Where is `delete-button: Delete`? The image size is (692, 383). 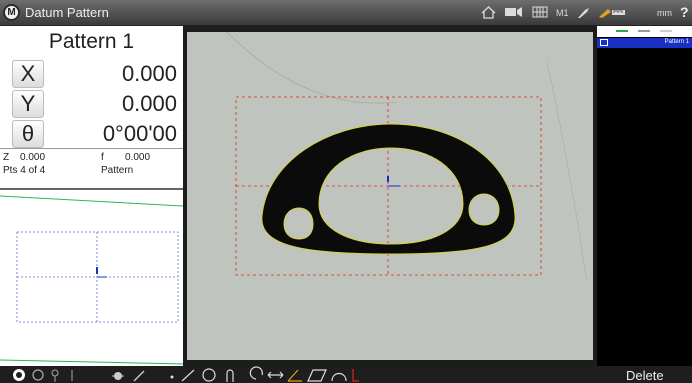
delete-button: Delete is located at coordinates (645, 375).